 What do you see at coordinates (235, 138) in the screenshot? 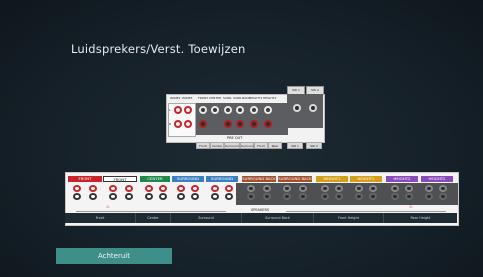
I see `pre-out-caption: PRE OUT` at bounding box center [235, 138].